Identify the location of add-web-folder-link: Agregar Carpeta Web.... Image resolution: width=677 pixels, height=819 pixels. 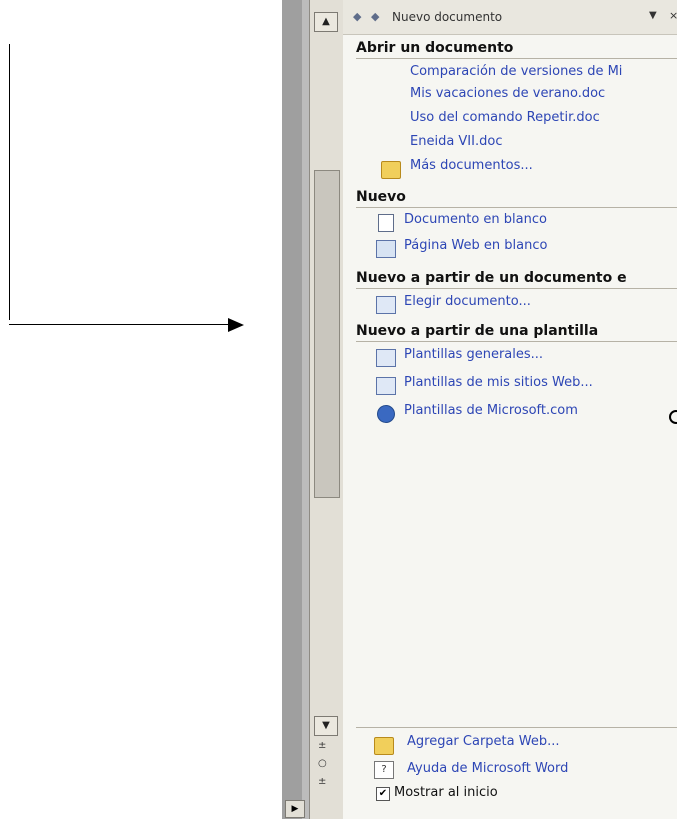
(483, 741).